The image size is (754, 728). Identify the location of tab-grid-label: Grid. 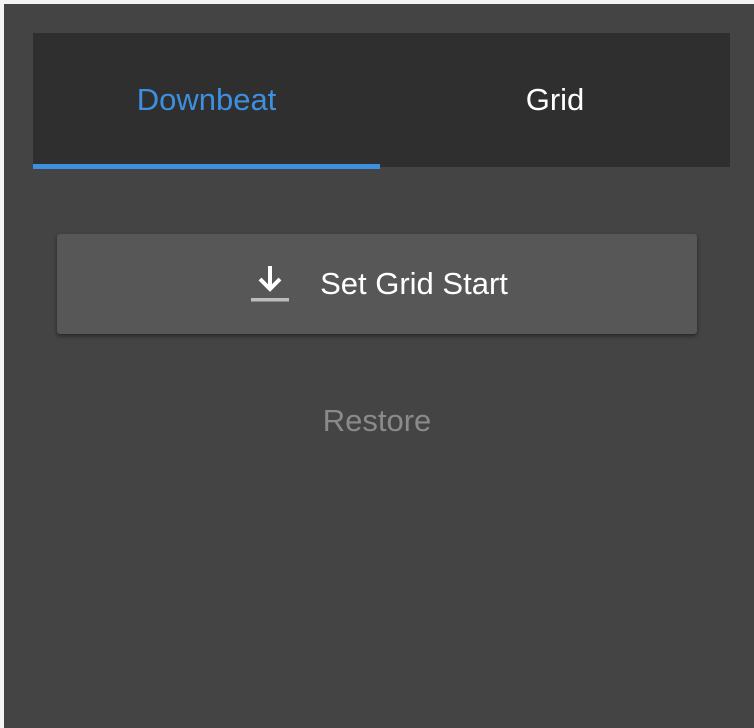
(555, 99).